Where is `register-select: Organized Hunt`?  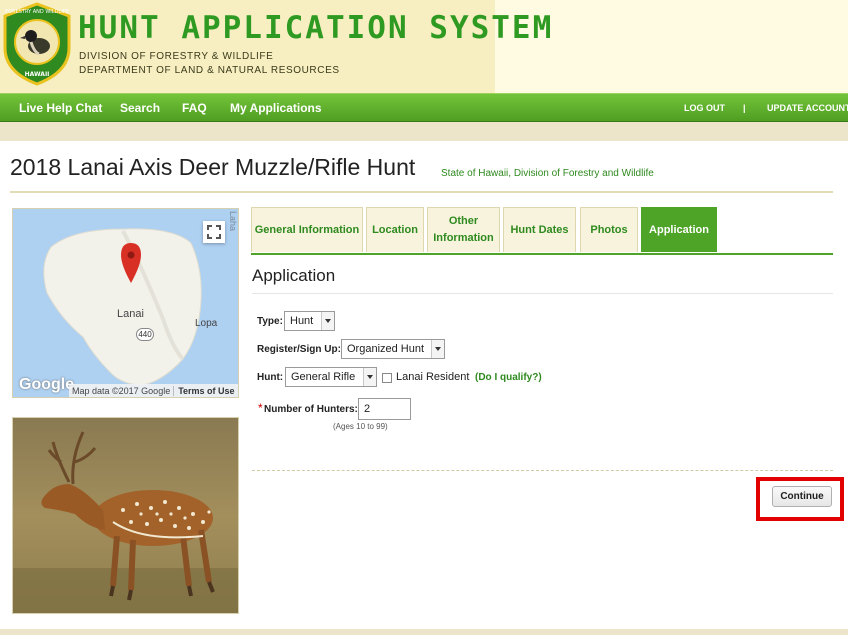 register-select: Organized Hunt is located at coordinates (393, 349).